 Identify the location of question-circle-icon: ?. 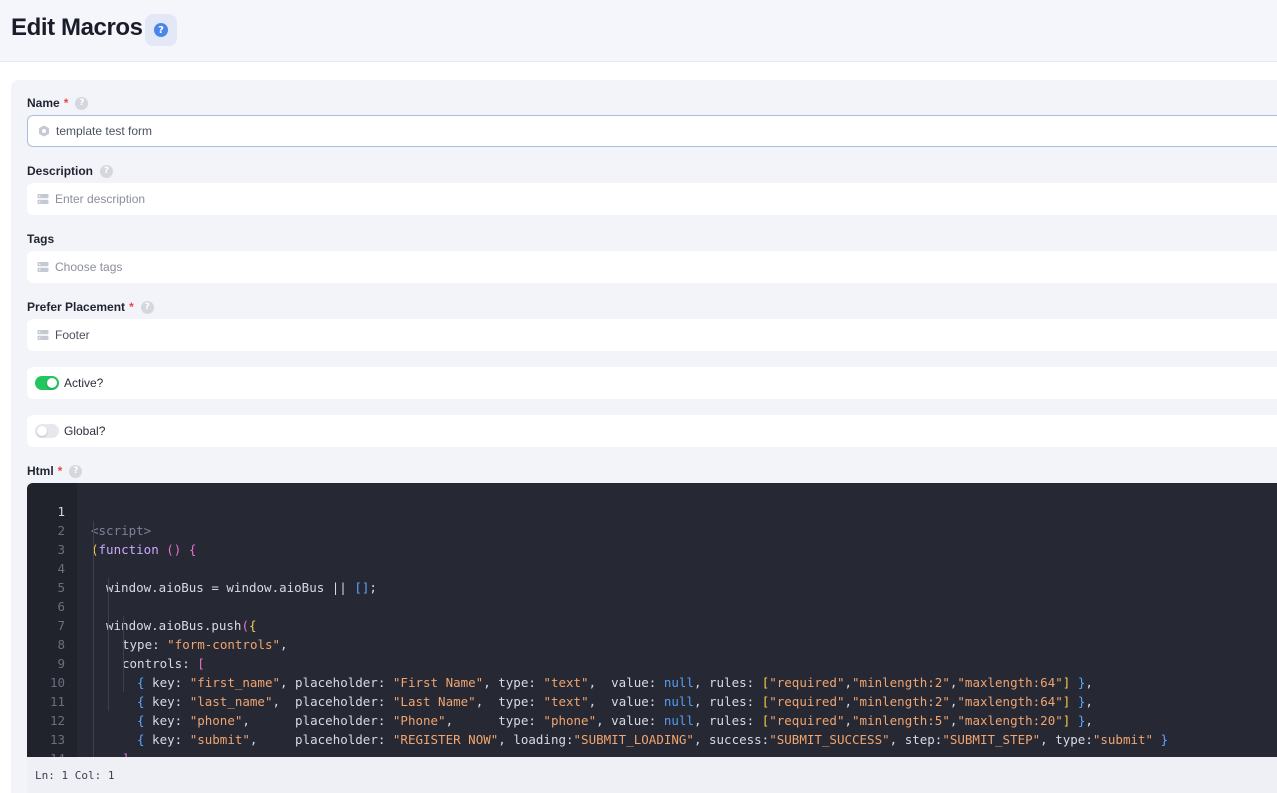
(161, 30).